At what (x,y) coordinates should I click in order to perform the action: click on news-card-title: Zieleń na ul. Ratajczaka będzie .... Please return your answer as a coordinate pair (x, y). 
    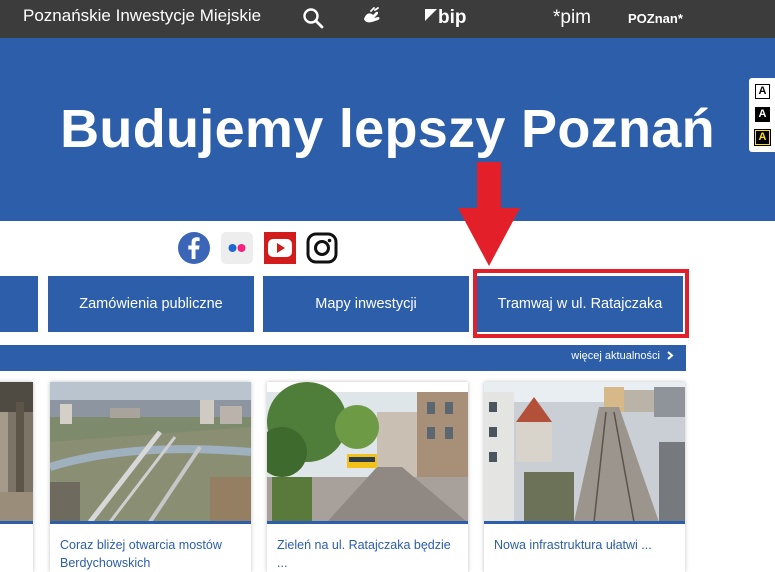
    Looking at the image, I should click on (364, 554).